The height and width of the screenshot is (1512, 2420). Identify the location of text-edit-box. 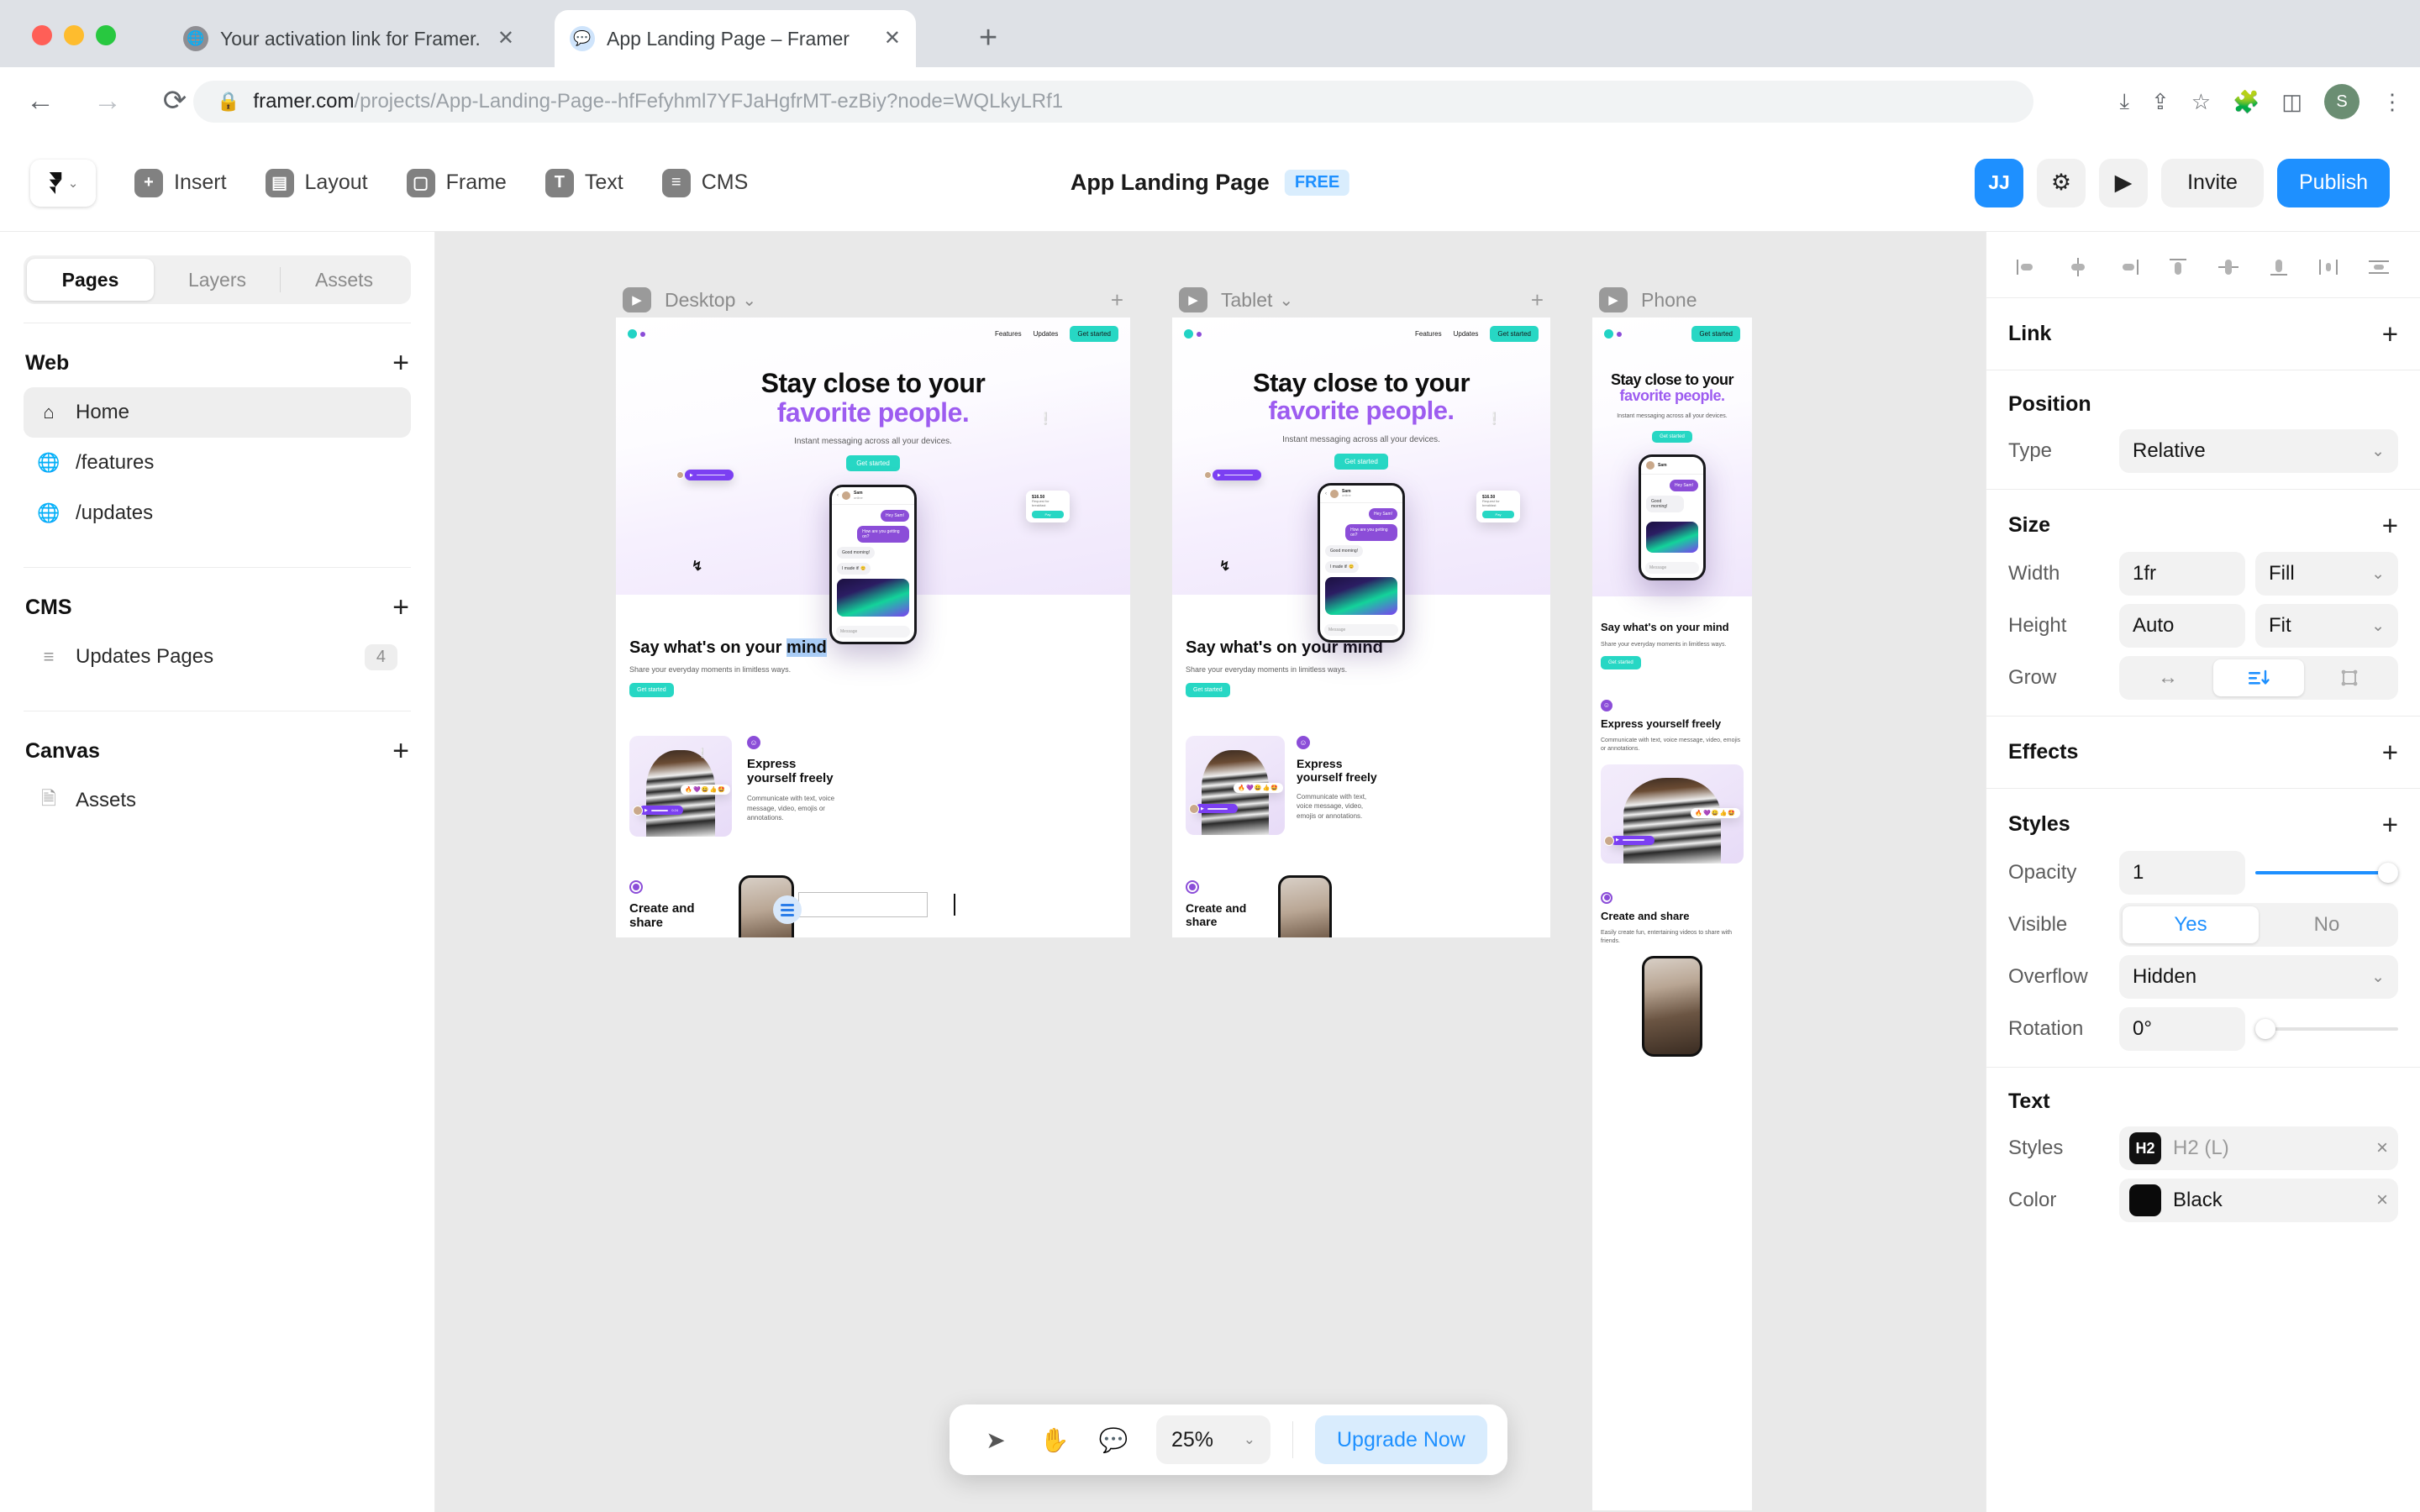
(863, 904).